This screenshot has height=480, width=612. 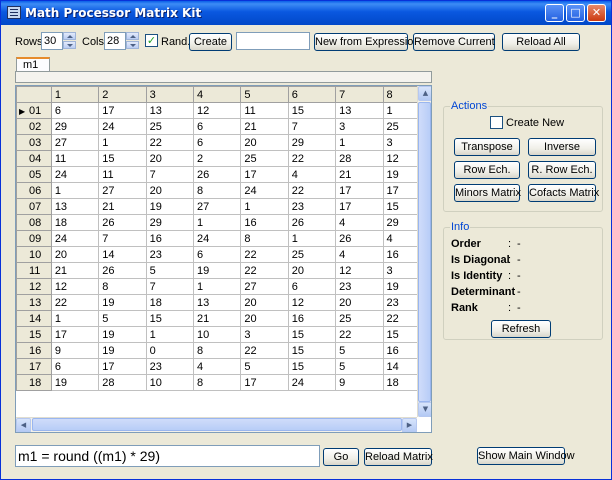 What do you see at coordinates (34, 366) in the screenshot?
I see `row-header: 17` at bounding box center [34, 366].